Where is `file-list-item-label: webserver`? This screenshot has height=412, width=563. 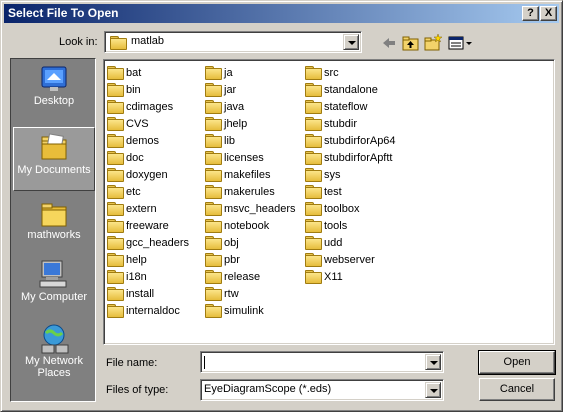 file-list-item-label: webserver is located at coordinates (349, 260).